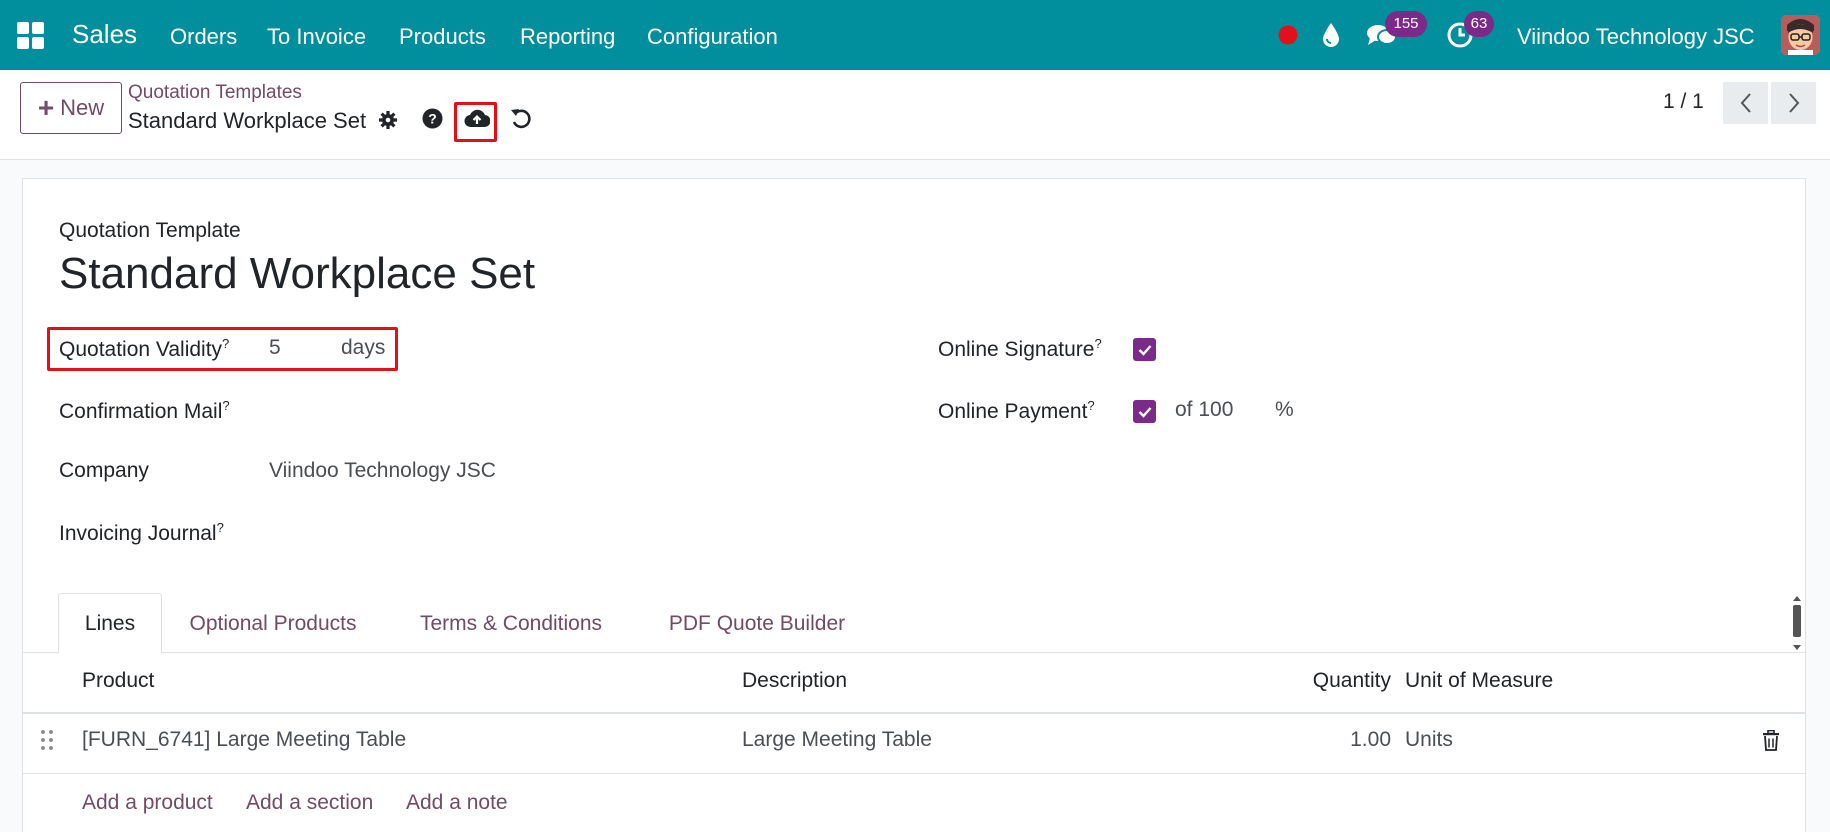  What do you see at coordinates (382, 471) in the screenshot?
I see `company-input: Viindoo Technology JSC` at bounding box center [382, 471].